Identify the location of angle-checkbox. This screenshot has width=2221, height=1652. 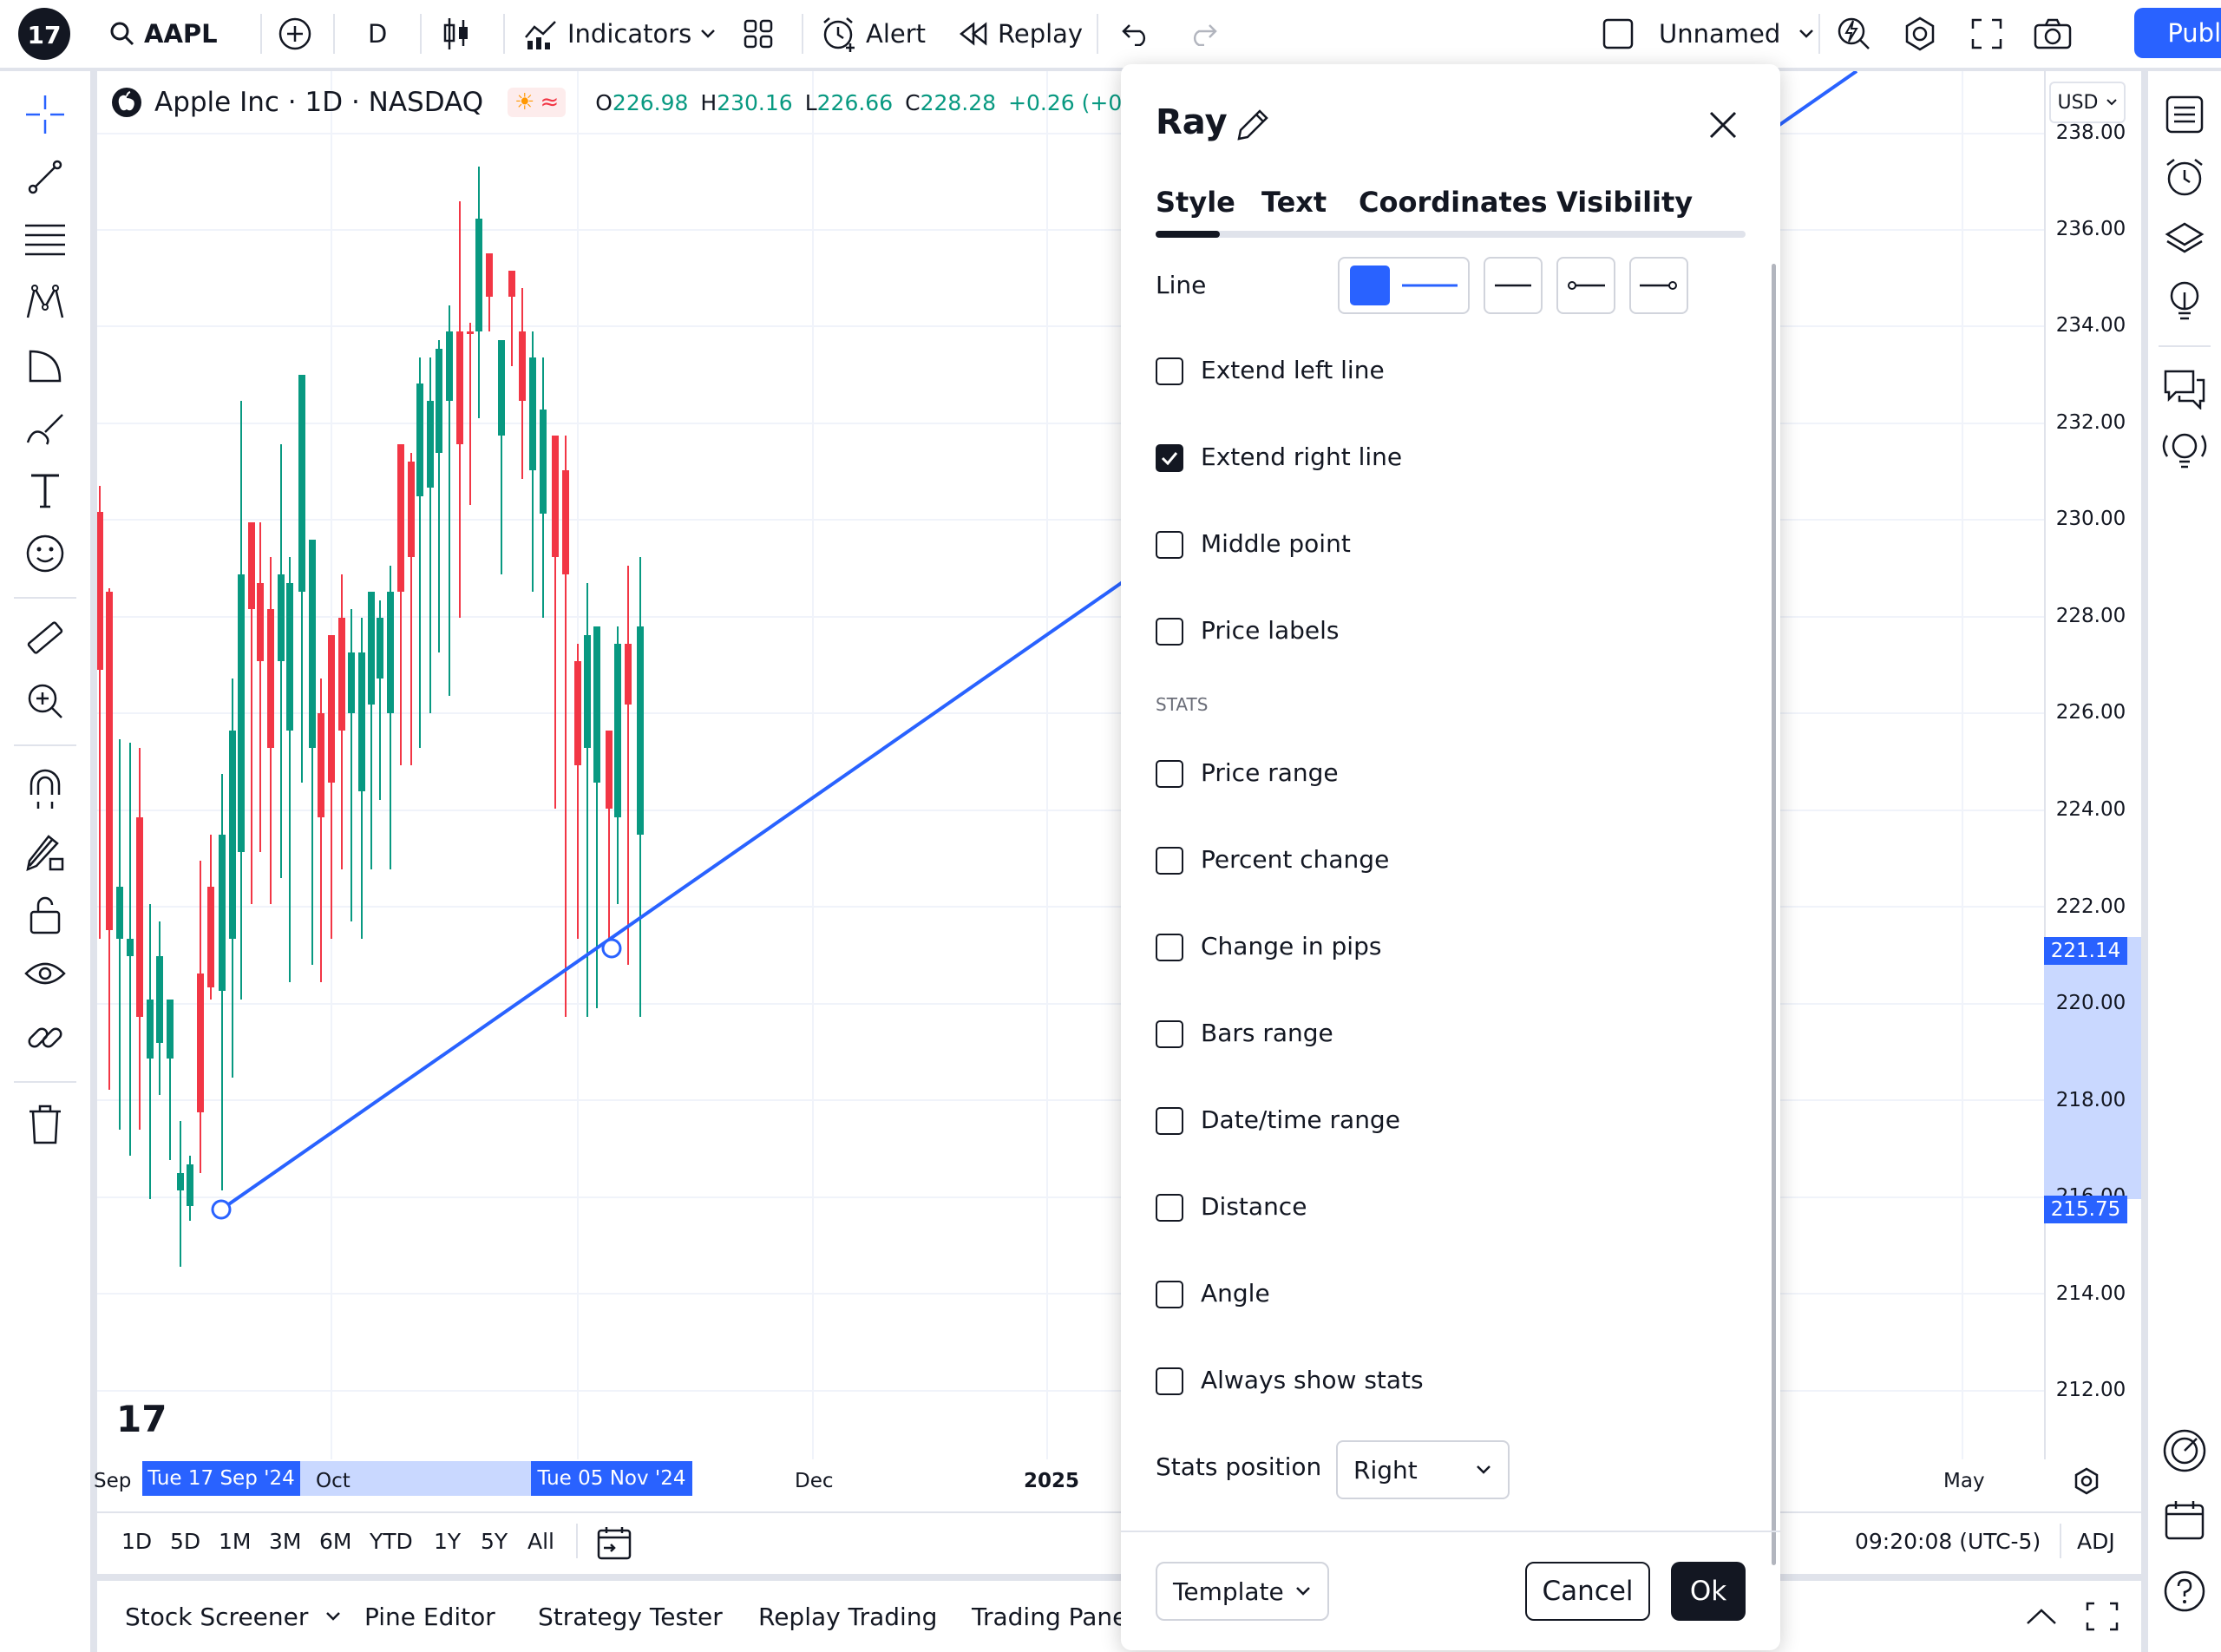
(1169, 1294).